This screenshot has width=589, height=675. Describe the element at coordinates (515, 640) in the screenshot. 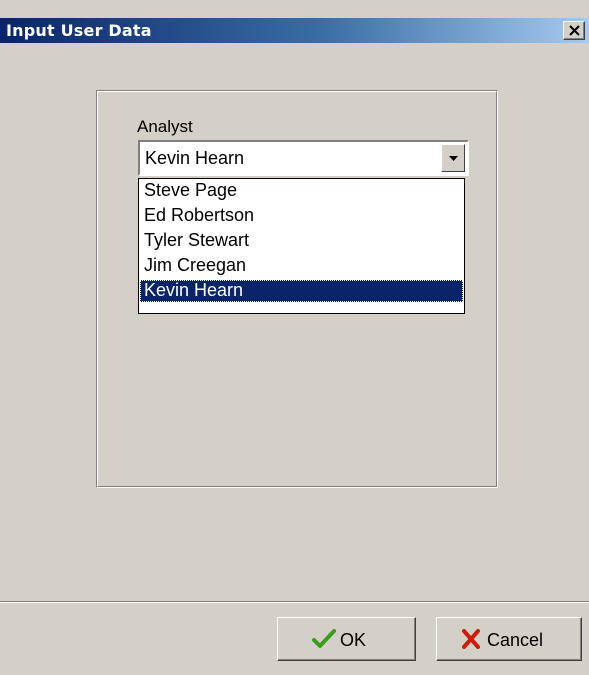

I see `cancel-button-label: Cancel` at that location.